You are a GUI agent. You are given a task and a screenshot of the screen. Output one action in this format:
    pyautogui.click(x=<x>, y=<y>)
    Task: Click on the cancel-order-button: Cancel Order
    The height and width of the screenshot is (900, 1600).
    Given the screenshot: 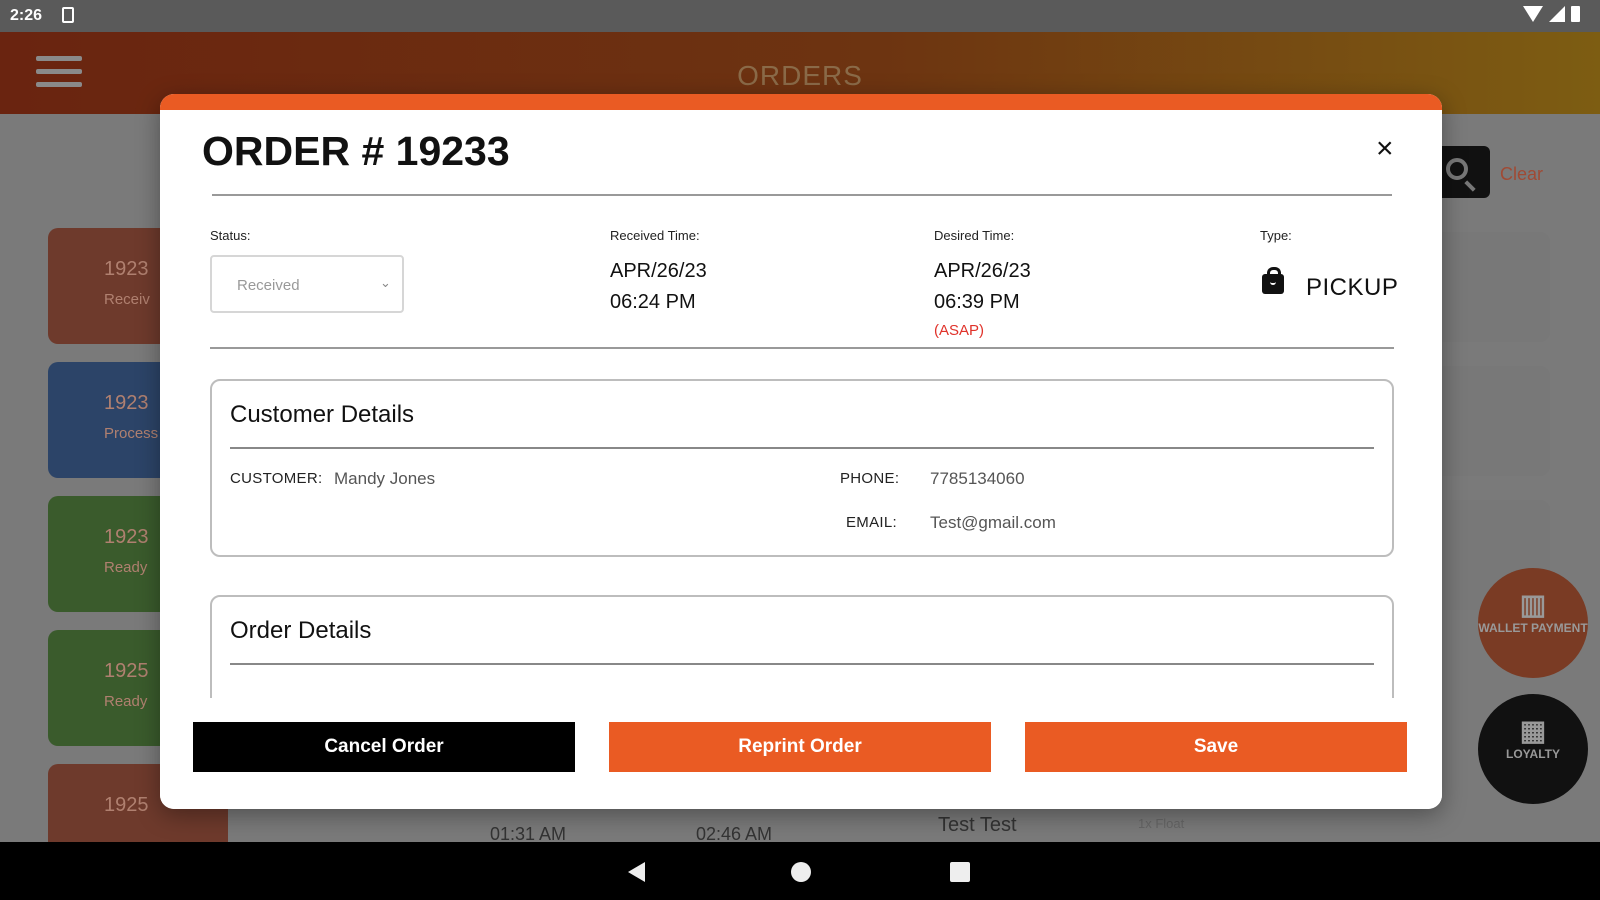 What is the action you would take?
    pyautogui.click(x=384, y=747)
    